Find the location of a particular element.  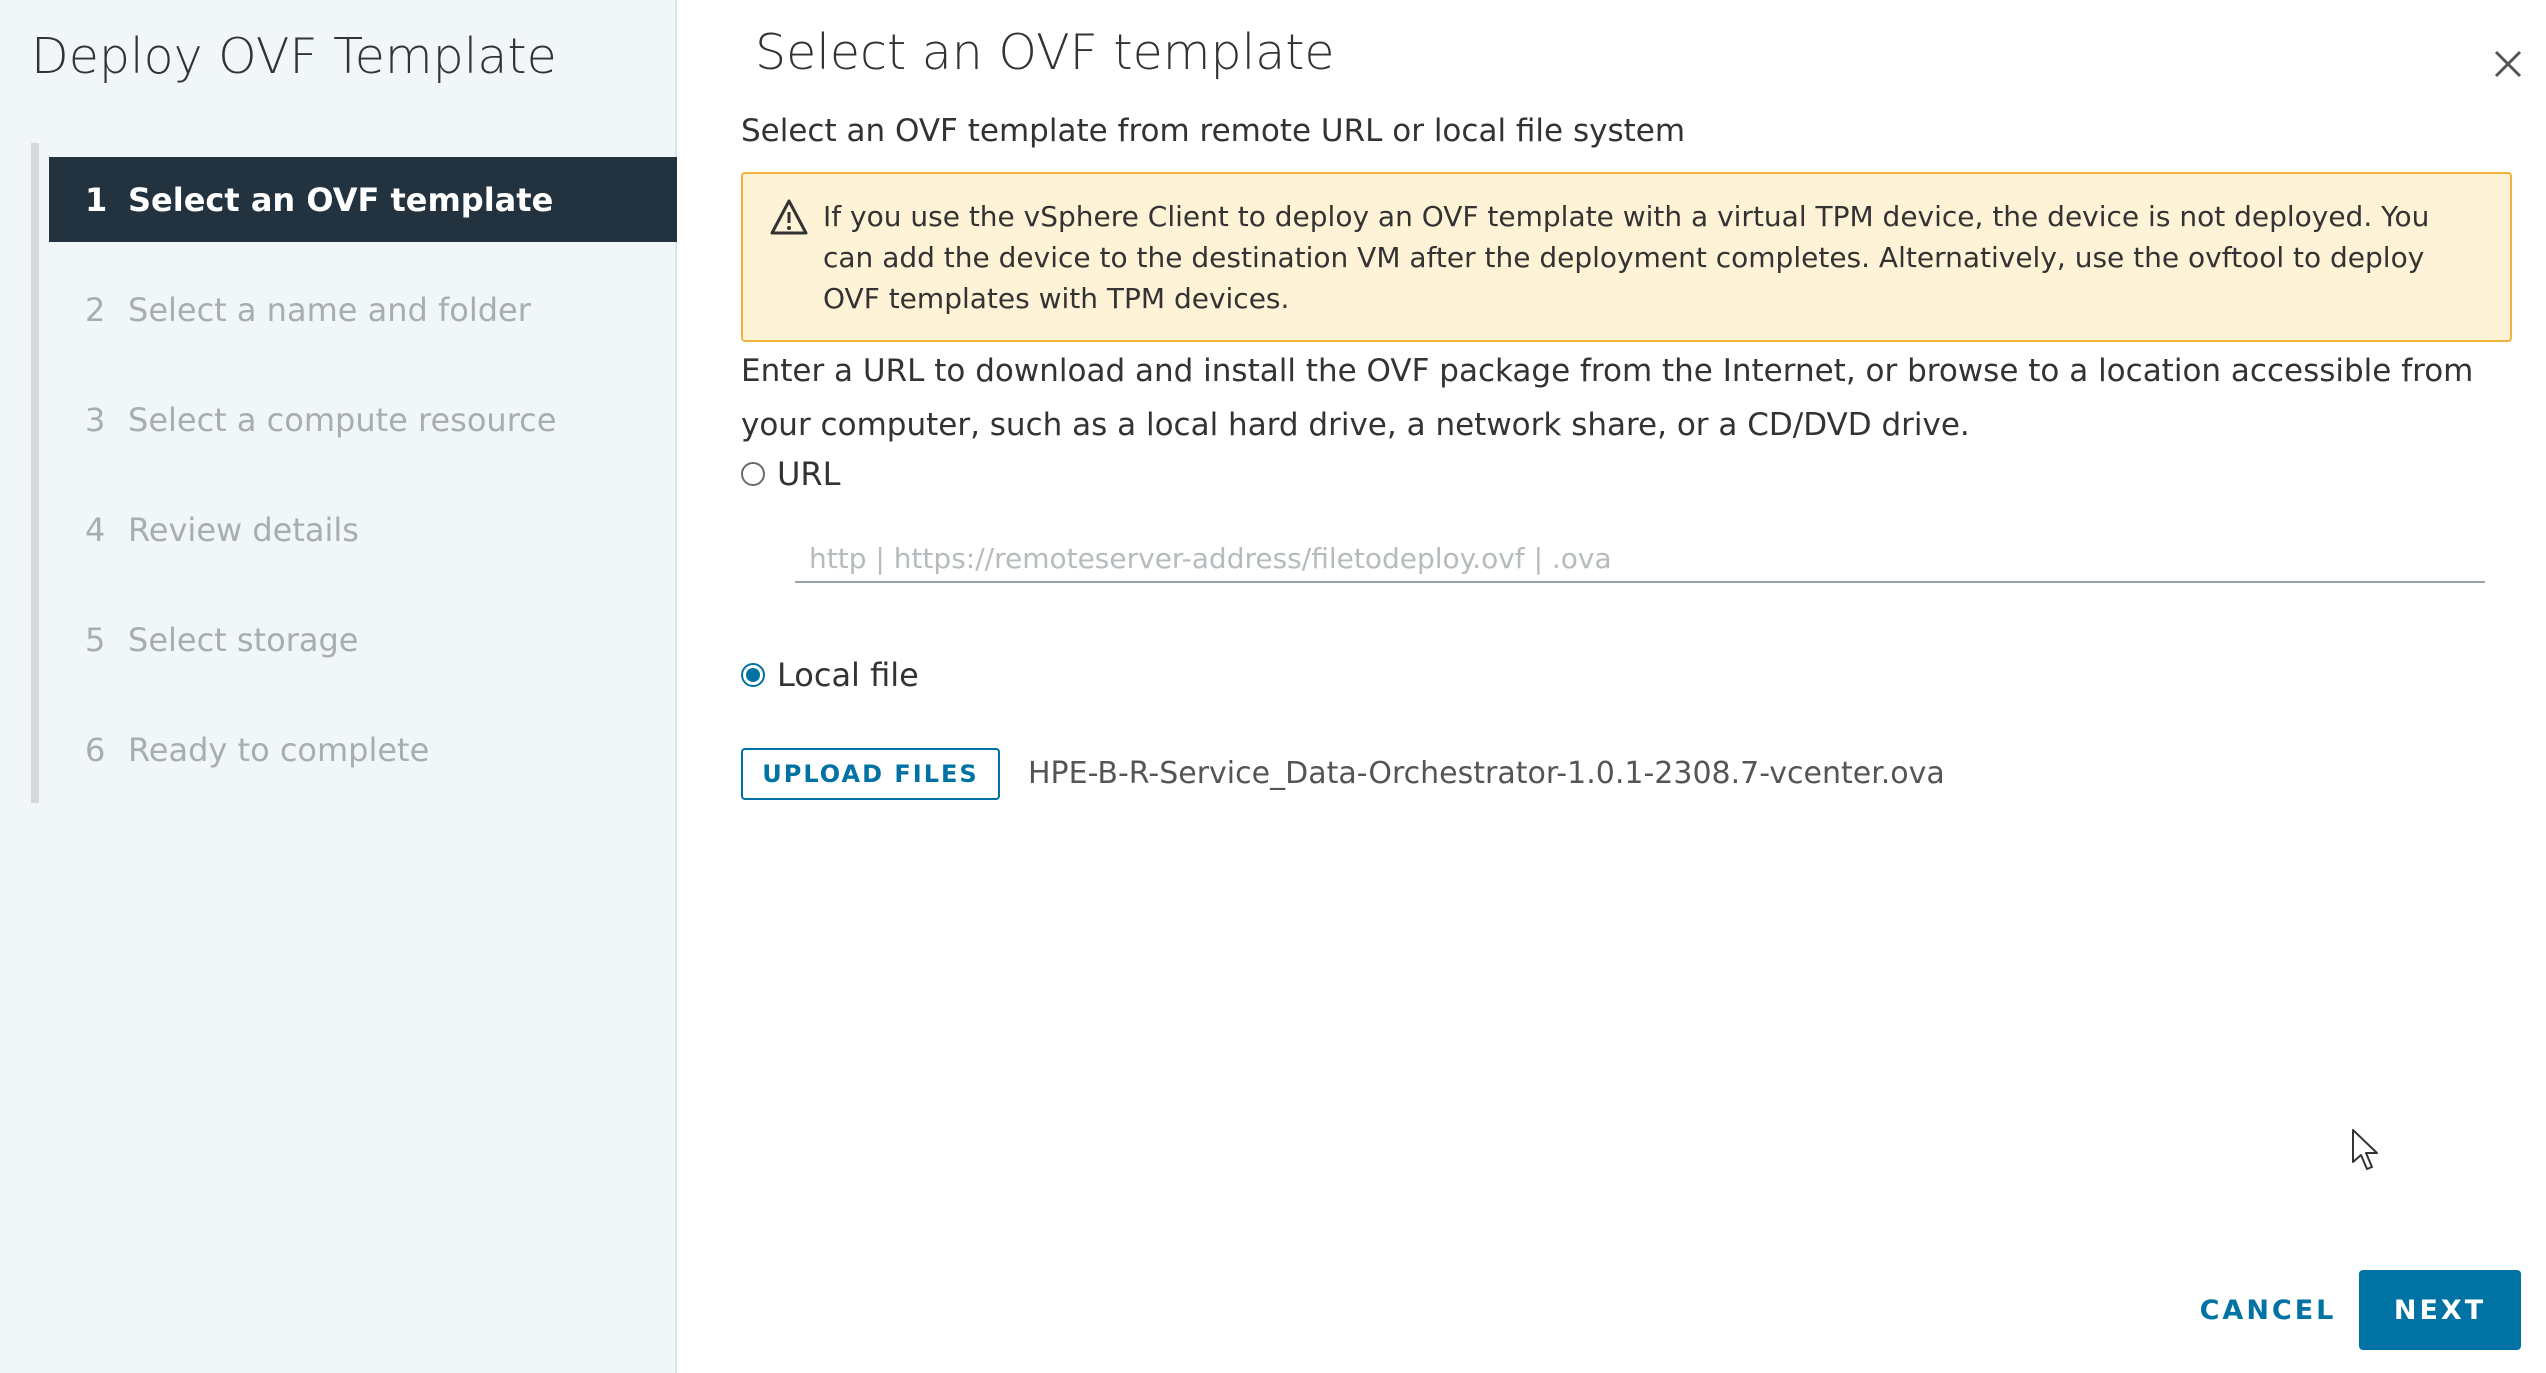

step-ready-to-complete: 6 Ready to complete is located at coordinates (363, 749).